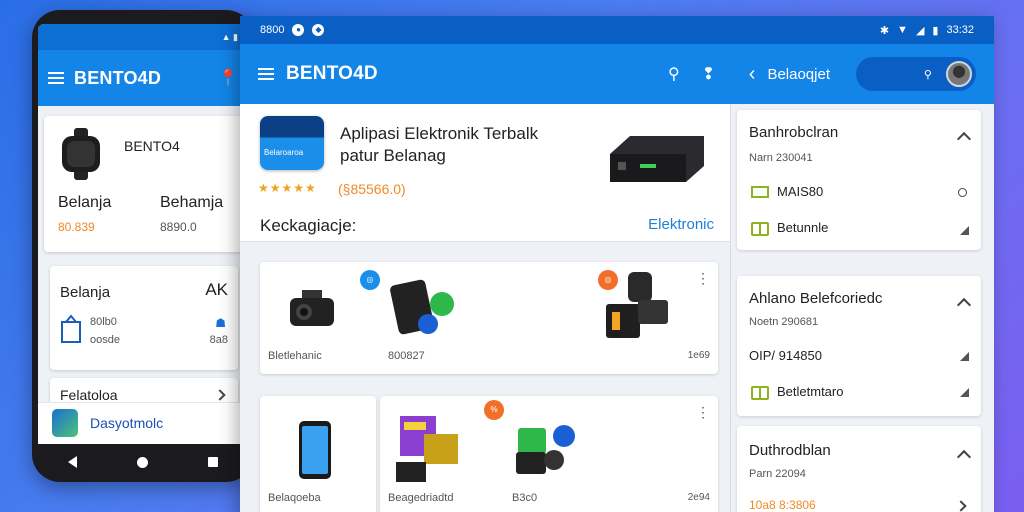 This screenshot has width=1024, height=512. I want to click on group-row-text: MAIS80, so click(800, 191).